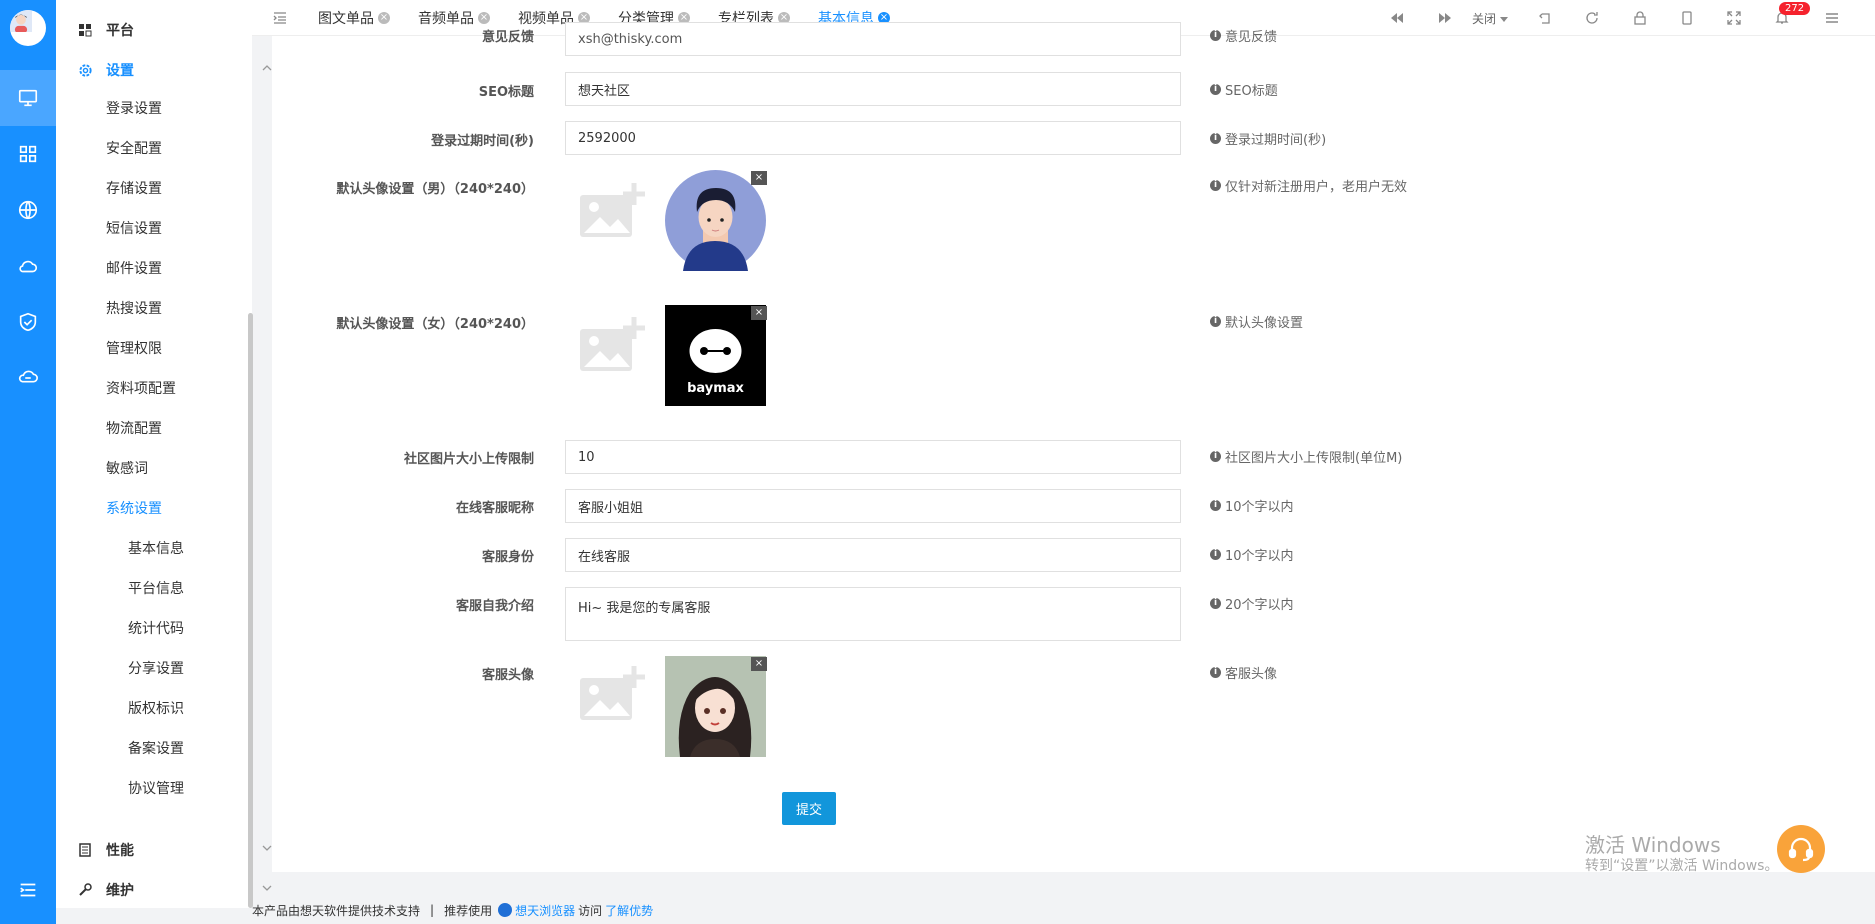 This screenshot has height=924, width=1875. What do you see at coordinates (1682, 866) in the screenshot?
I see `activation-watermark-subtitle: 转到“设置”以激活 Windows。` at bounding box center [1682, 866].